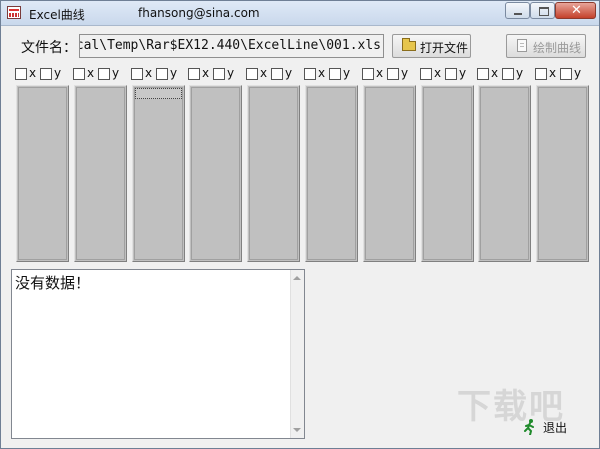  I want to click on close-icon: ✕, so click(576, 10).